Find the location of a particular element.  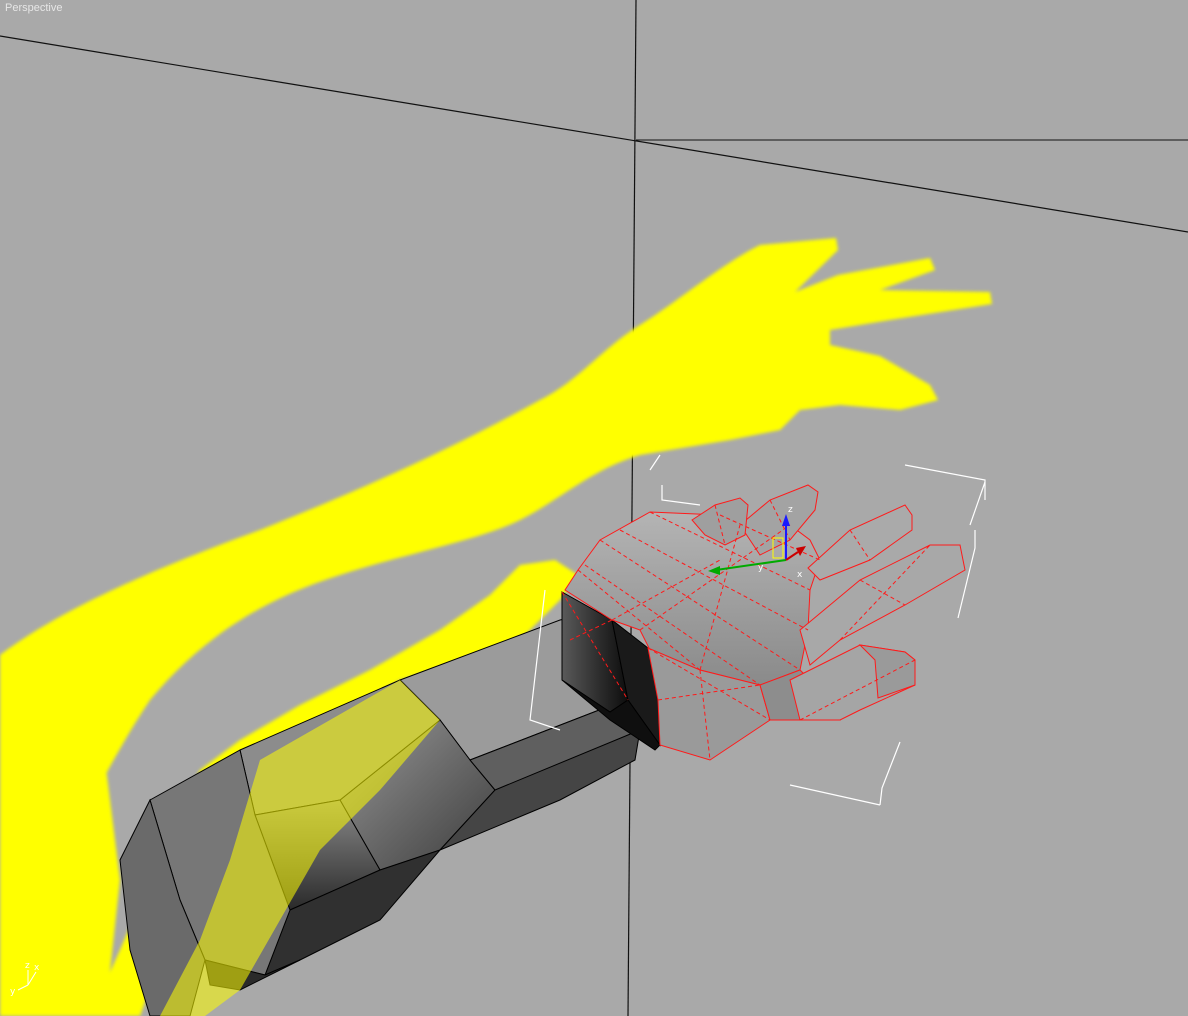

gizmo-x-label: x is located at coordinates (800, 575).